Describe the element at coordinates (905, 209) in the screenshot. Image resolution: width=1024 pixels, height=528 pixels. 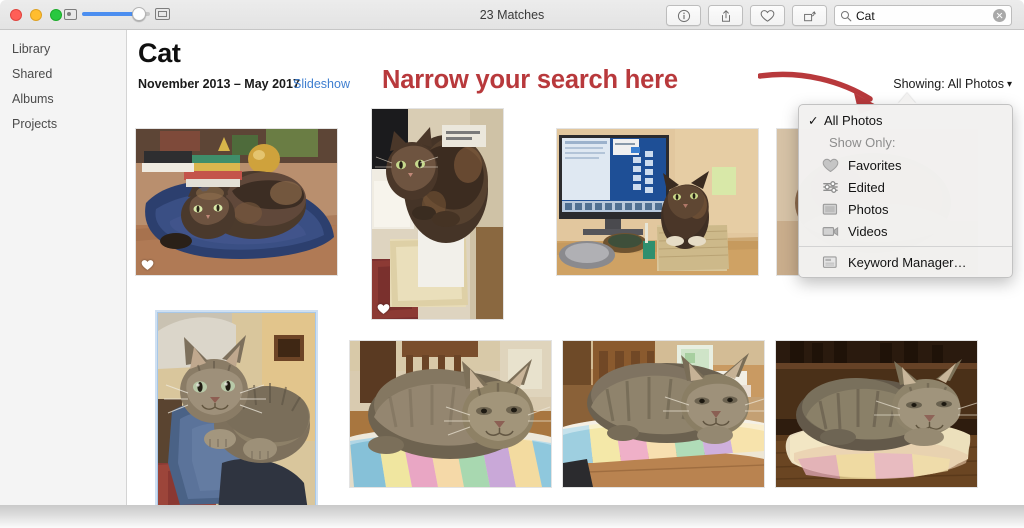
I see `menu-item-photos: Photos` at that location.